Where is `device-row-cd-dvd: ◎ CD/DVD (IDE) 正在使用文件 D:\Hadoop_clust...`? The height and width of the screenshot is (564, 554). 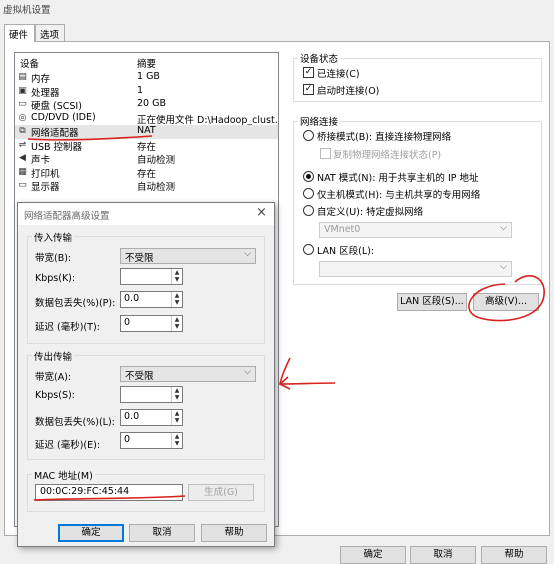 device-row-cd-dvd: ◎ CD/DVD (IDE) 正在使用文件 D:\Hadoop_clust... is located at coordinates (146, 119).